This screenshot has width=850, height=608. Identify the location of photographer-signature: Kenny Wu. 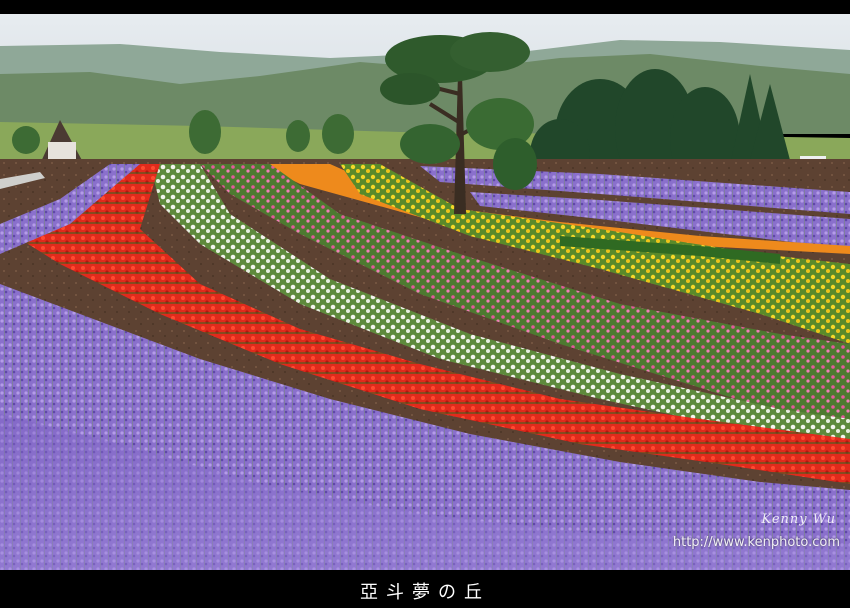
(798, 519).